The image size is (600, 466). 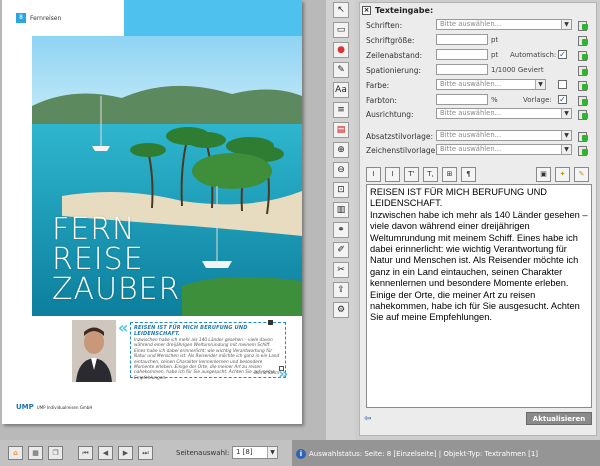 I want to click on frame-icon: ▭, so click(x=341, y=30).